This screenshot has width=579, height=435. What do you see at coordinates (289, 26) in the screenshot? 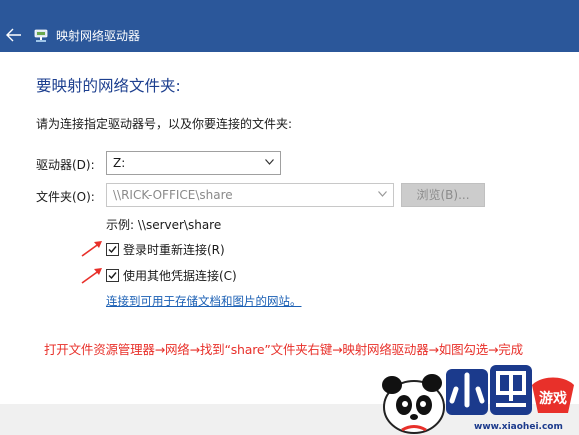
I see `title-bar: 映射网络驱动器` at bounding box center [289, 26].